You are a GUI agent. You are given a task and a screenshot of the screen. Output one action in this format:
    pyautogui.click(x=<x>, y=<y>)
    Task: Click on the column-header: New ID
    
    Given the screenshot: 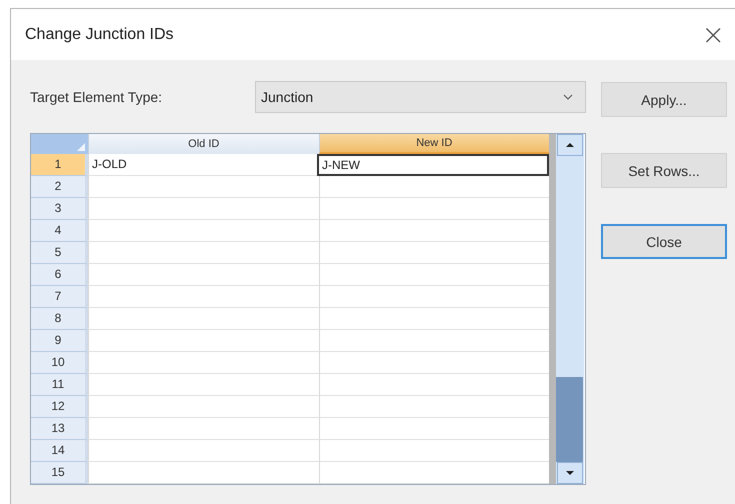 What is the action you would take?
    pyautogui.click(x=433, y=144)
    